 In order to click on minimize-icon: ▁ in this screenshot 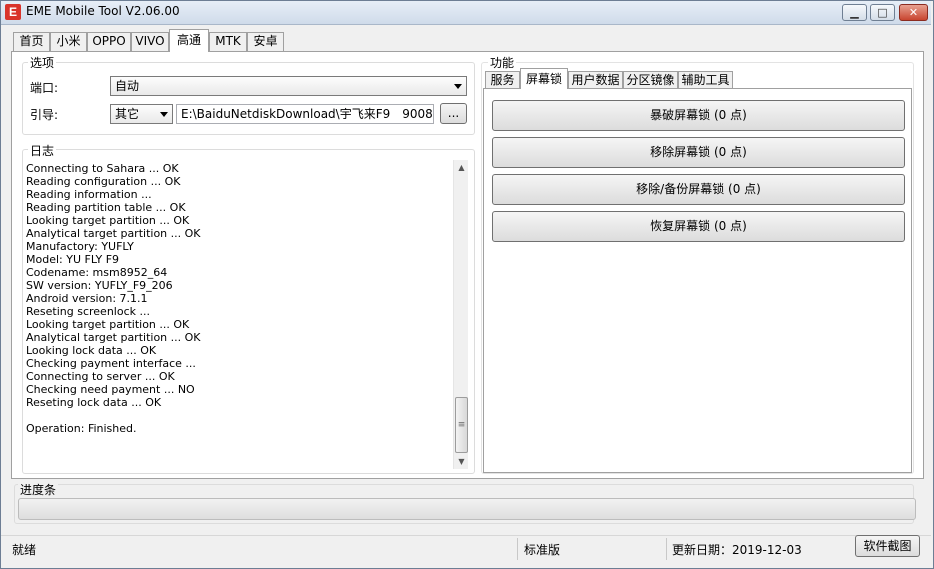, I will do `click(854, 12)`.